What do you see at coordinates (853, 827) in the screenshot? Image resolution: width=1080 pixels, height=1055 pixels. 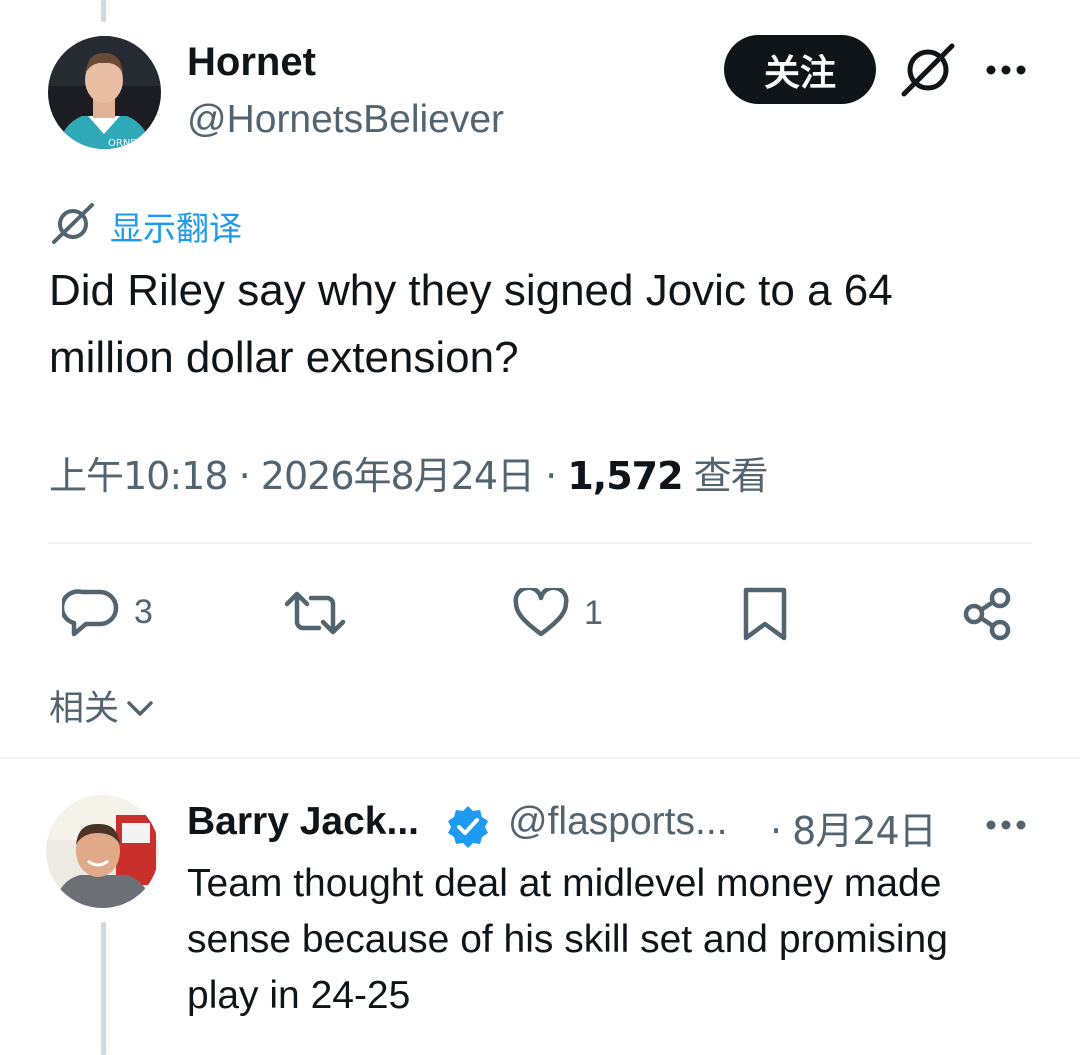 I see `reply-date: · 8月24日` at bounding box center [853, 827].